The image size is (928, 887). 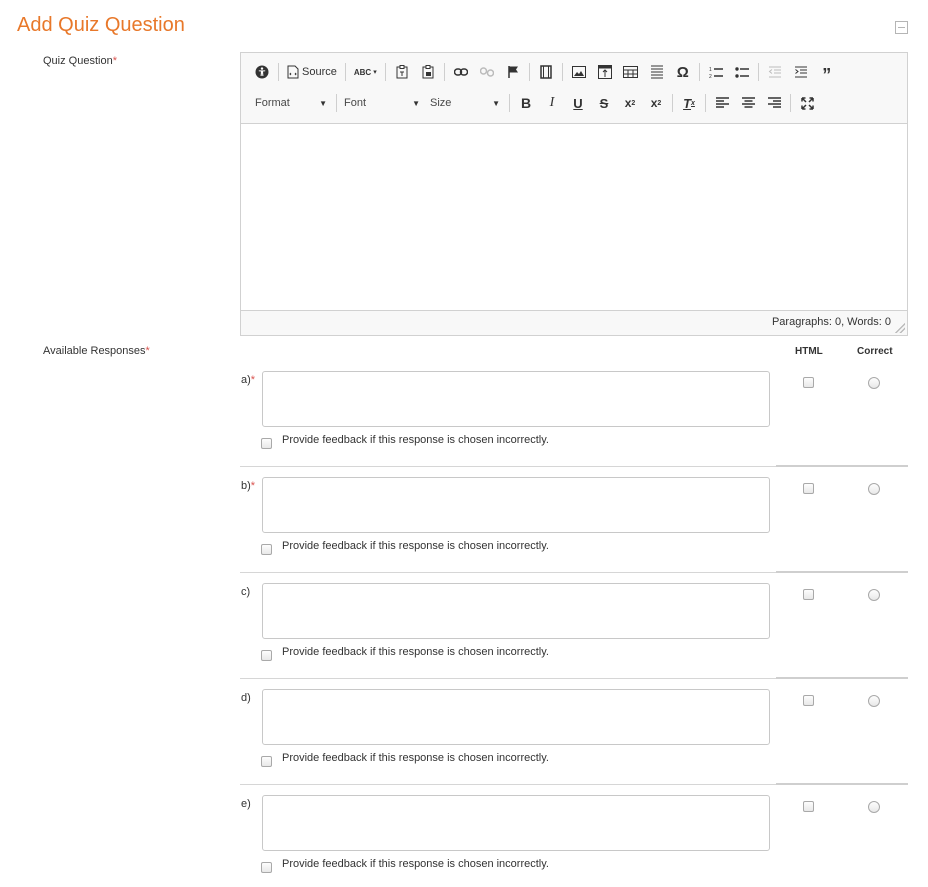 I want to click on toolbar-row-2: Format ▼ Font ▼ Size ▼ B I U S x2 x2 Tx, so click(x=537, y=103).